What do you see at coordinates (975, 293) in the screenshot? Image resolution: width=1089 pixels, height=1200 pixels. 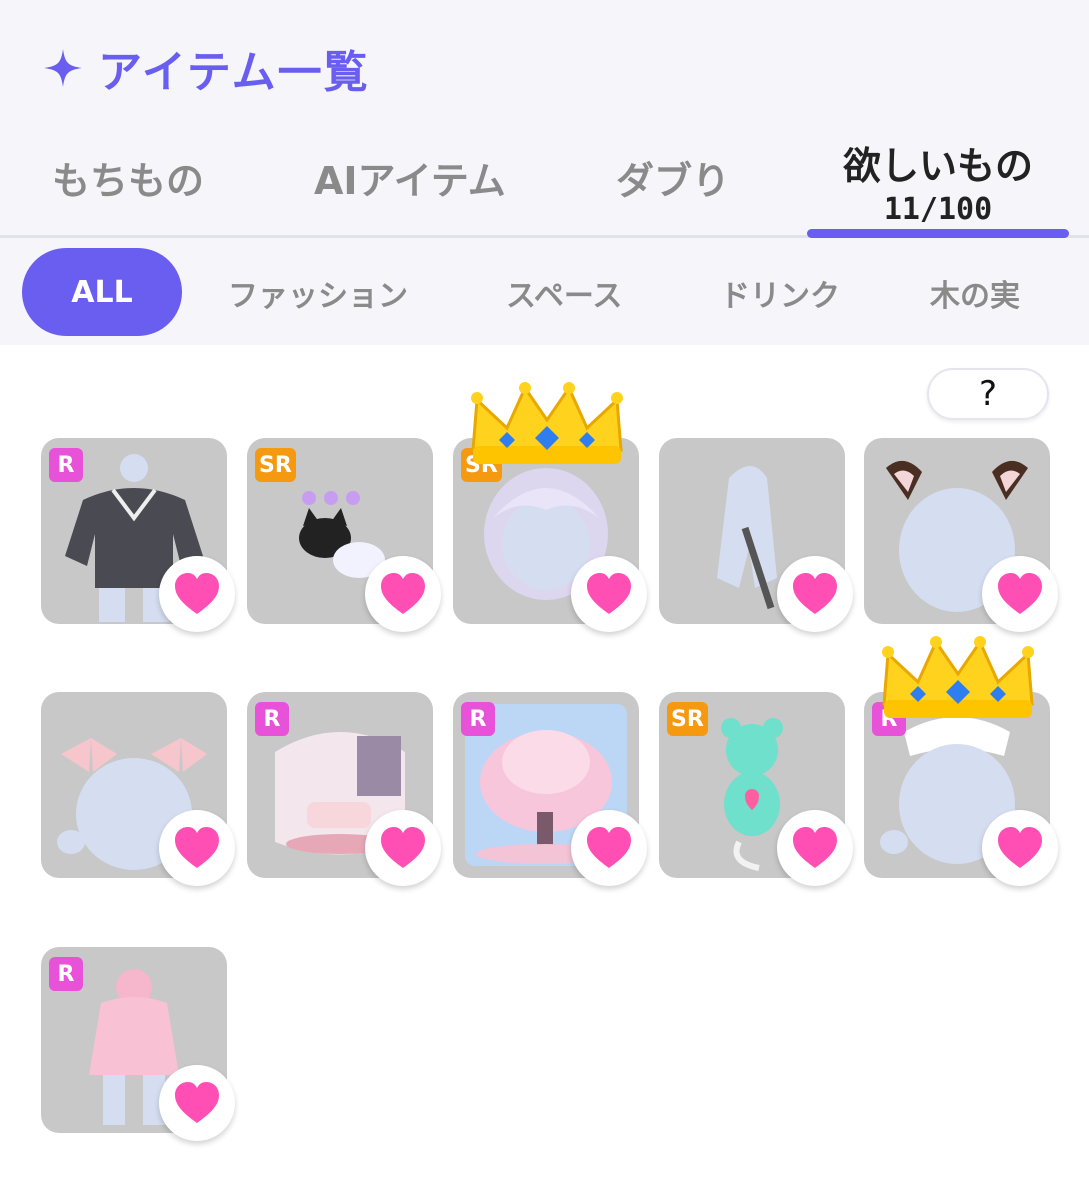 I see `filter-nuts: 木の実` at bounding box center [975, 293].